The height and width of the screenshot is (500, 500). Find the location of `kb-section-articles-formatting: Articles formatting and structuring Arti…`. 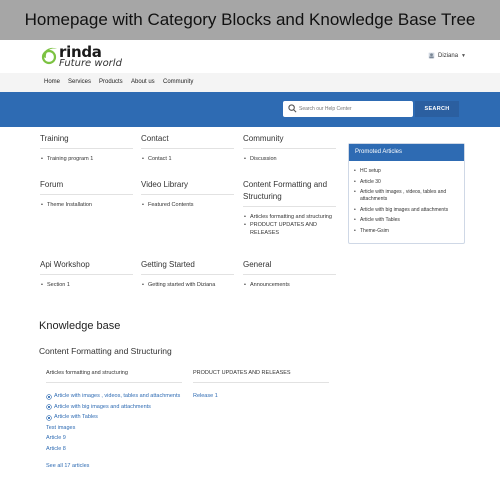

kb-section-articles-formatting: Articles formatting and structuring Arti… is located at coordinates (114, 413).